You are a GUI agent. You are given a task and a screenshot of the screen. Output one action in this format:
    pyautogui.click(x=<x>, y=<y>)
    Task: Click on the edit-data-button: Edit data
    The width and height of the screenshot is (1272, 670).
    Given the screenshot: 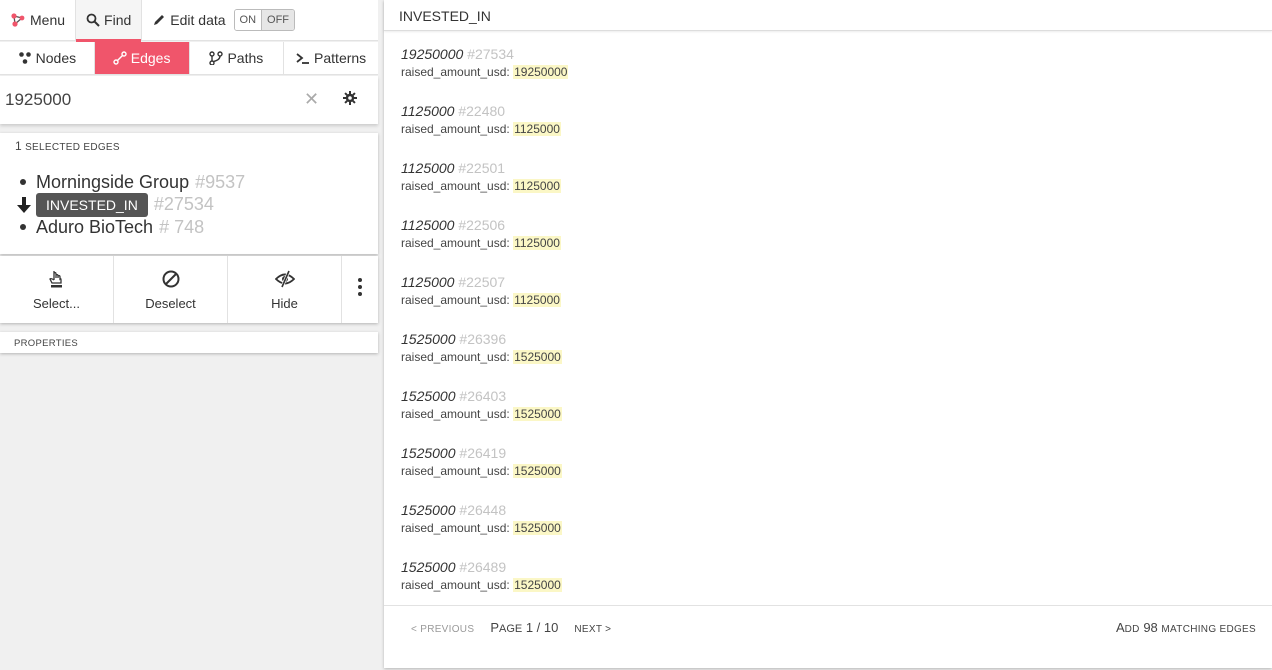 What is the action you would take?
    pyautogui.click(x=185, y=20)
    